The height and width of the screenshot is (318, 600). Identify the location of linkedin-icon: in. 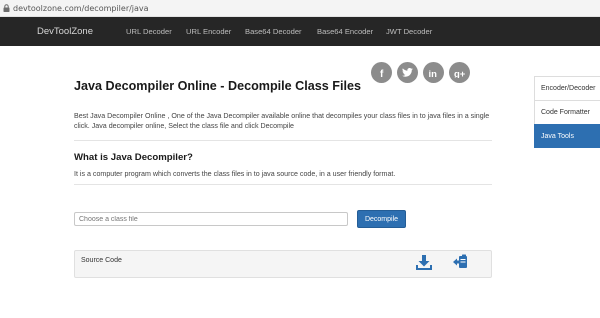
(433, 72).